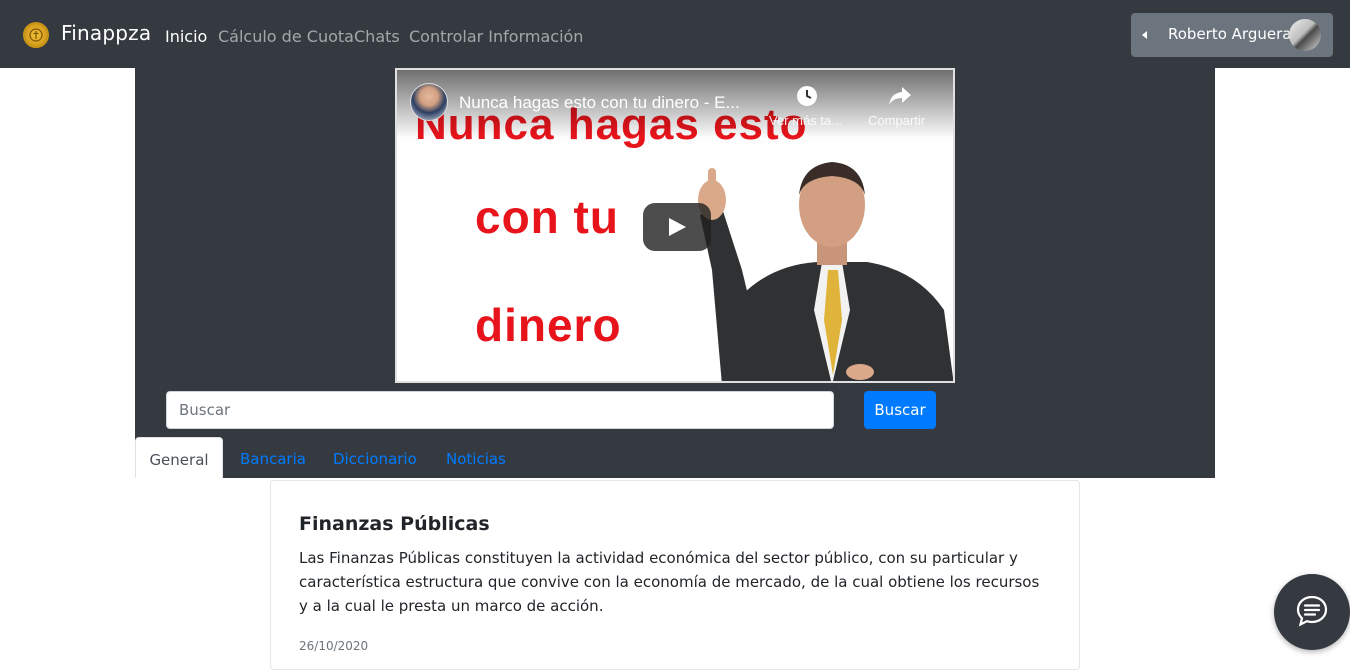  I want to click on presenter-image, so click(825, 271).